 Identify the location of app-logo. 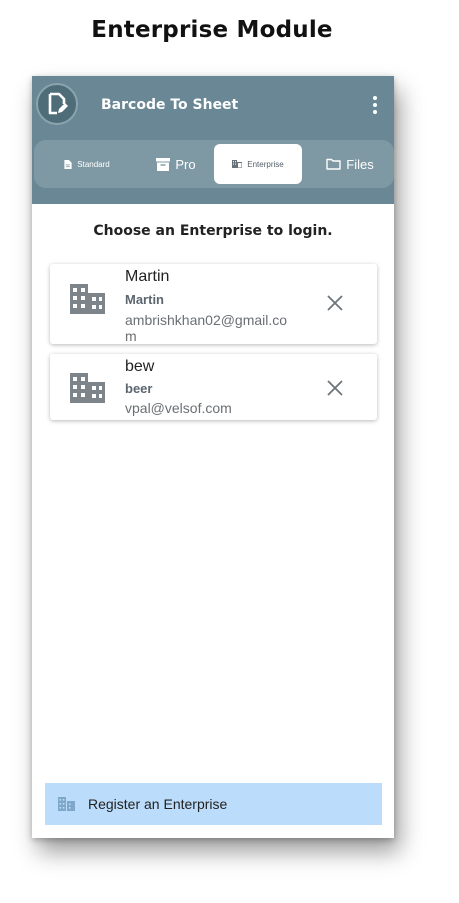
(57, 104).